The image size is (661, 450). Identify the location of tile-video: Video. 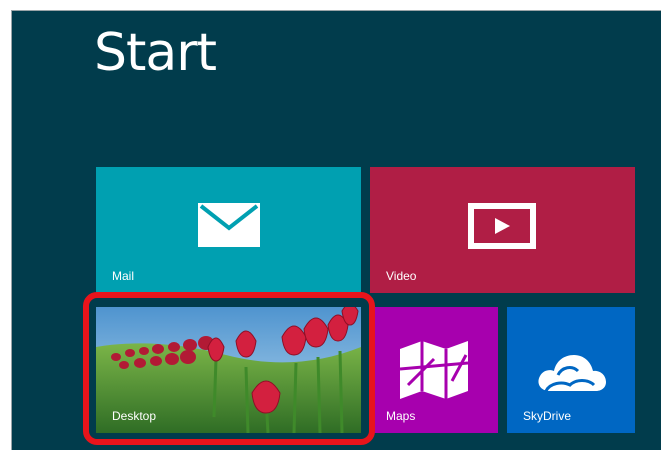
(502, 230).